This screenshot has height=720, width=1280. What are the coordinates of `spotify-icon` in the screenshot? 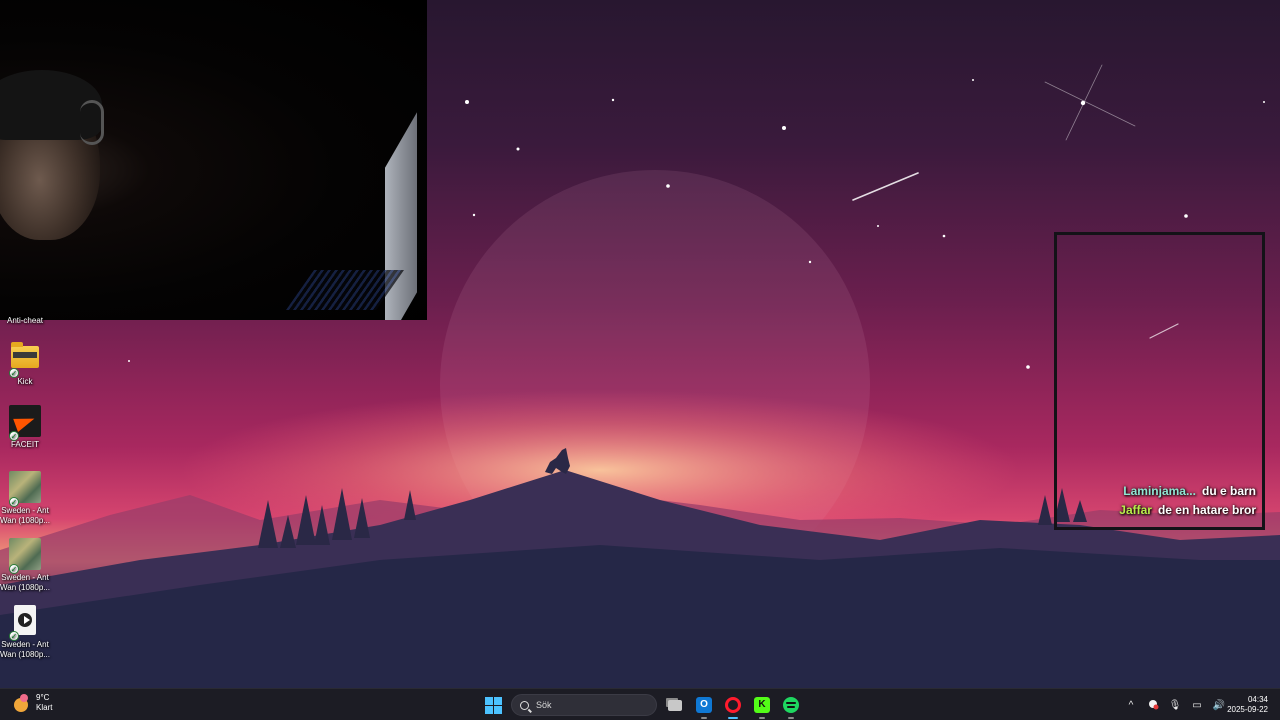 It's located at (791, 705).